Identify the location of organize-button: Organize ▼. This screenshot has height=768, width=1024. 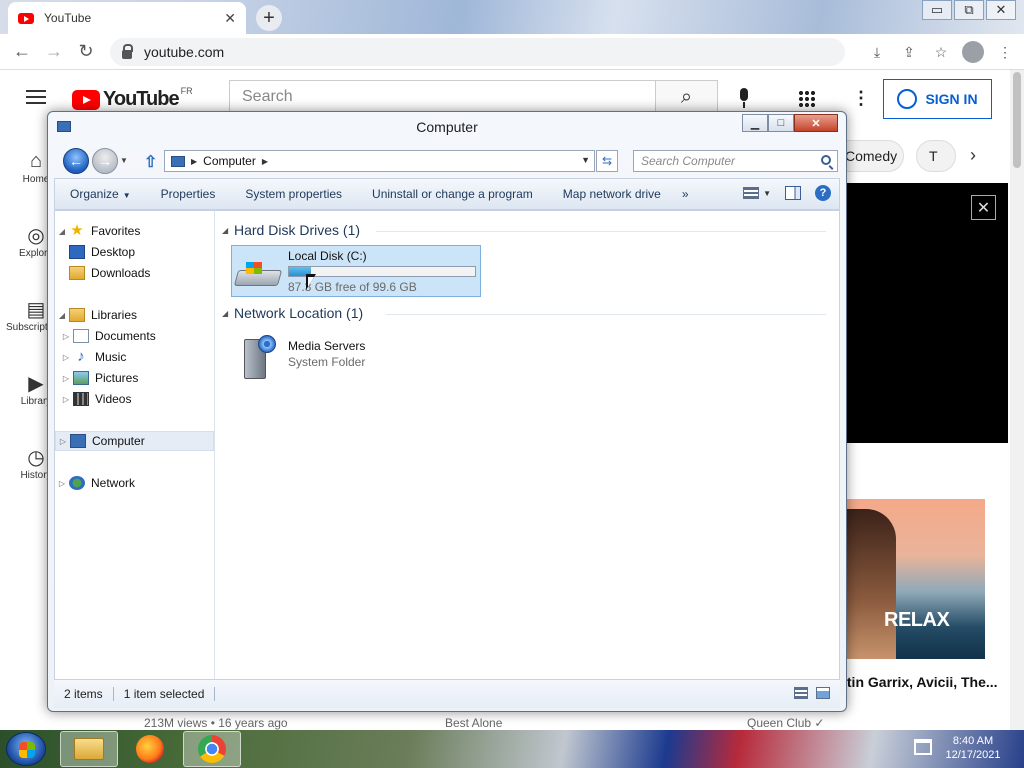
(100, 194).